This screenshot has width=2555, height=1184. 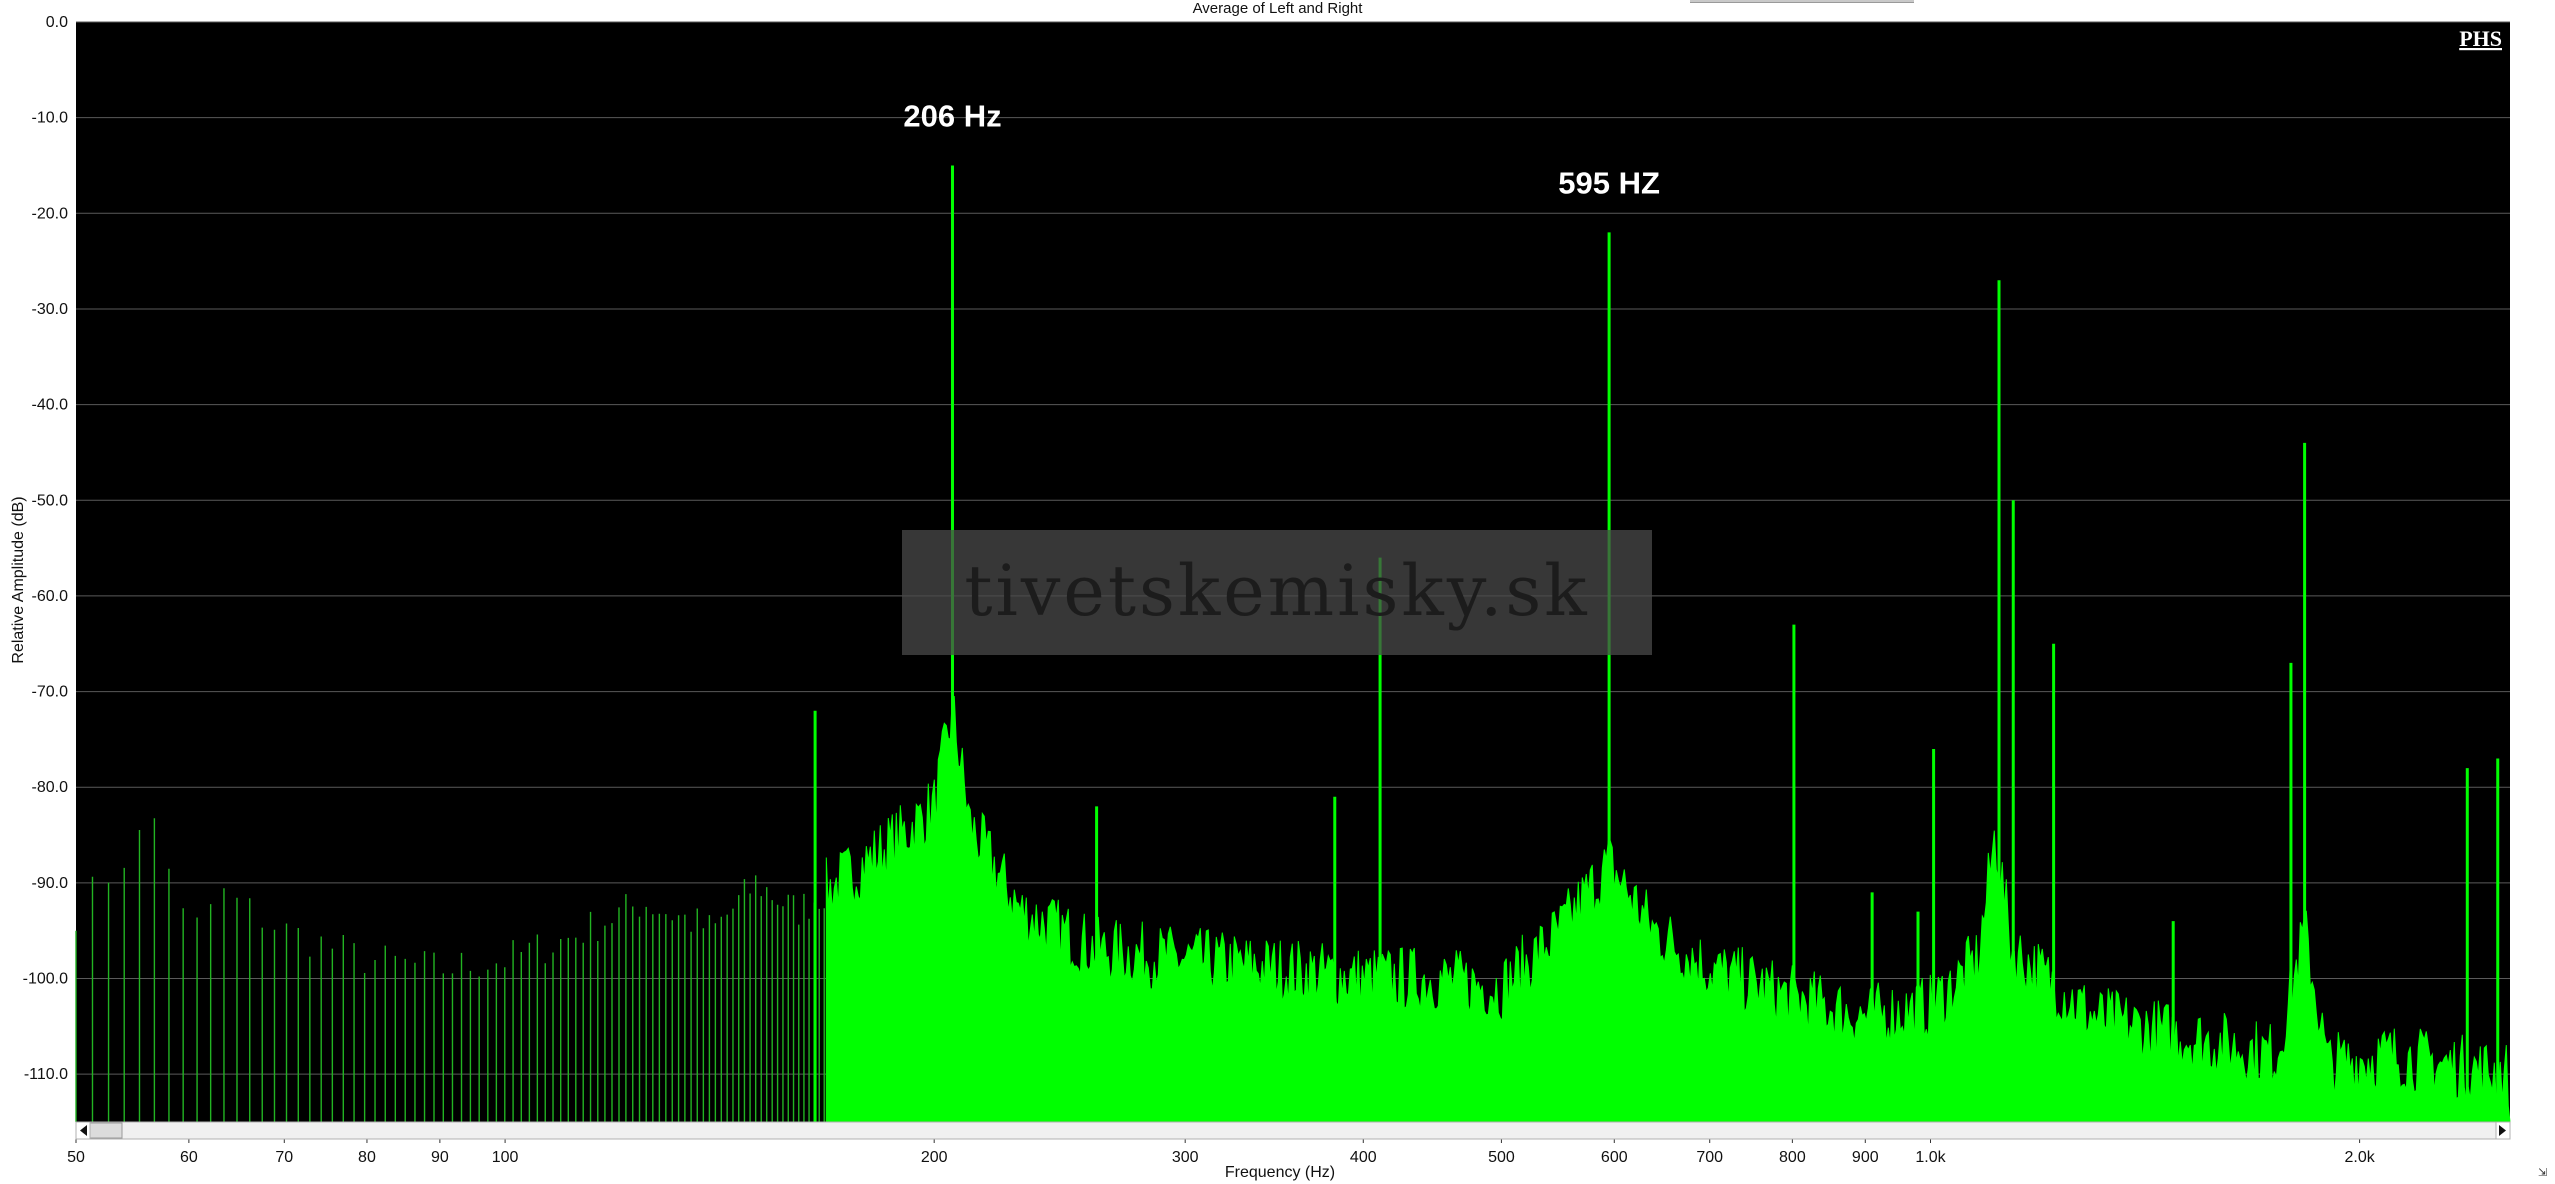 What do you see at coordinates (2542, 1173) in the screenshot?
I see `resize-grip-icon: ⇲` at bounding box center [2542, 1173].